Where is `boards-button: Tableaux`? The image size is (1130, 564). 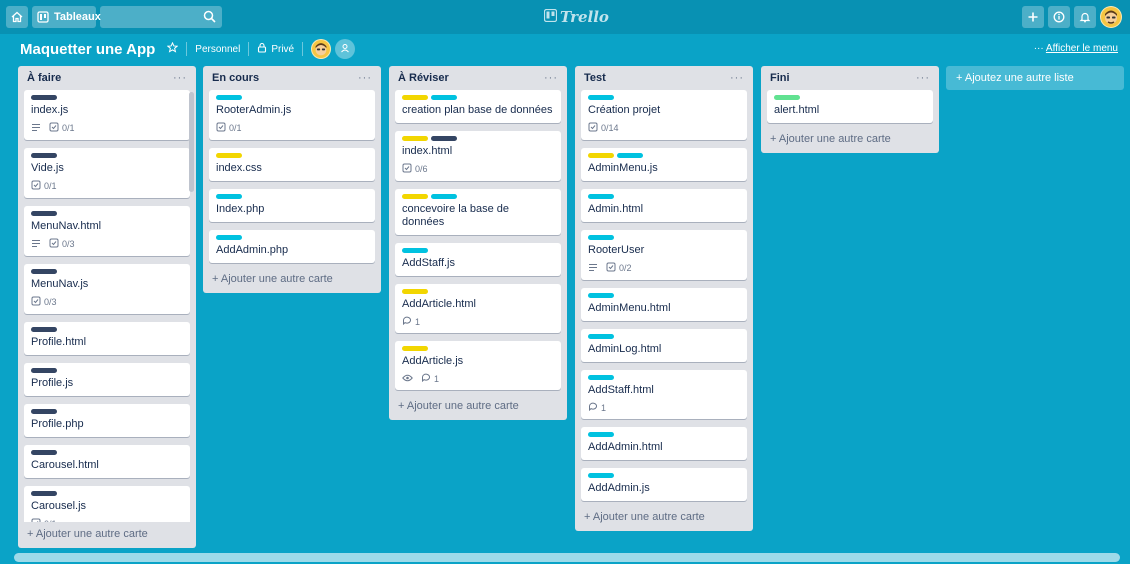 boards-button: Tableaux is located at coordinates (66, 17).